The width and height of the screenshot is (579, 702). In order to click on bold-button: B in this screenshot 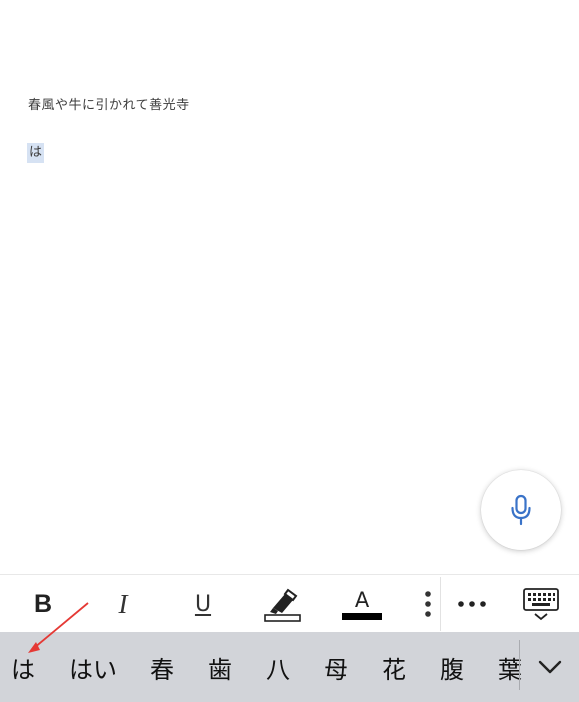, I will do `click(43, 604)`.